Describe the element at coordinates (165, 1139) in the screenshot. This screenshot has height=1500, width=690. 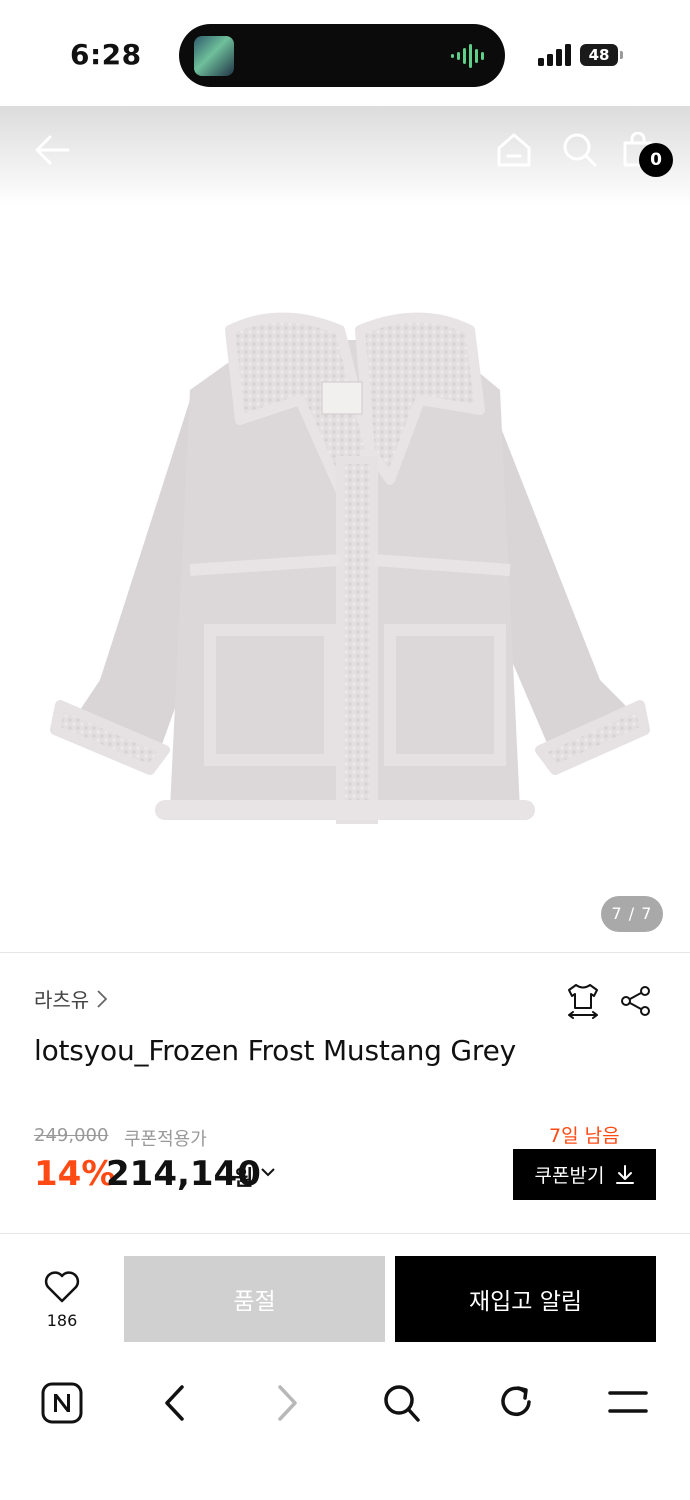
I see `coupon-price-note: 쿠폰적용가` at that location.